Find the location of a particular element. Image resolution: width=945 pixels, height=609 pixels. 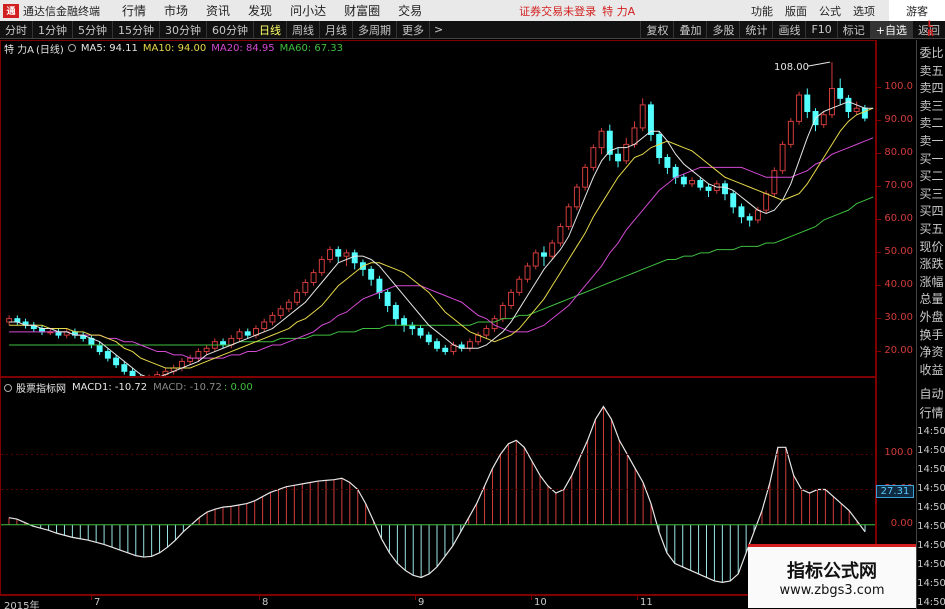

period-tab-3: 15分钟 is located at coordinates (136, 29).